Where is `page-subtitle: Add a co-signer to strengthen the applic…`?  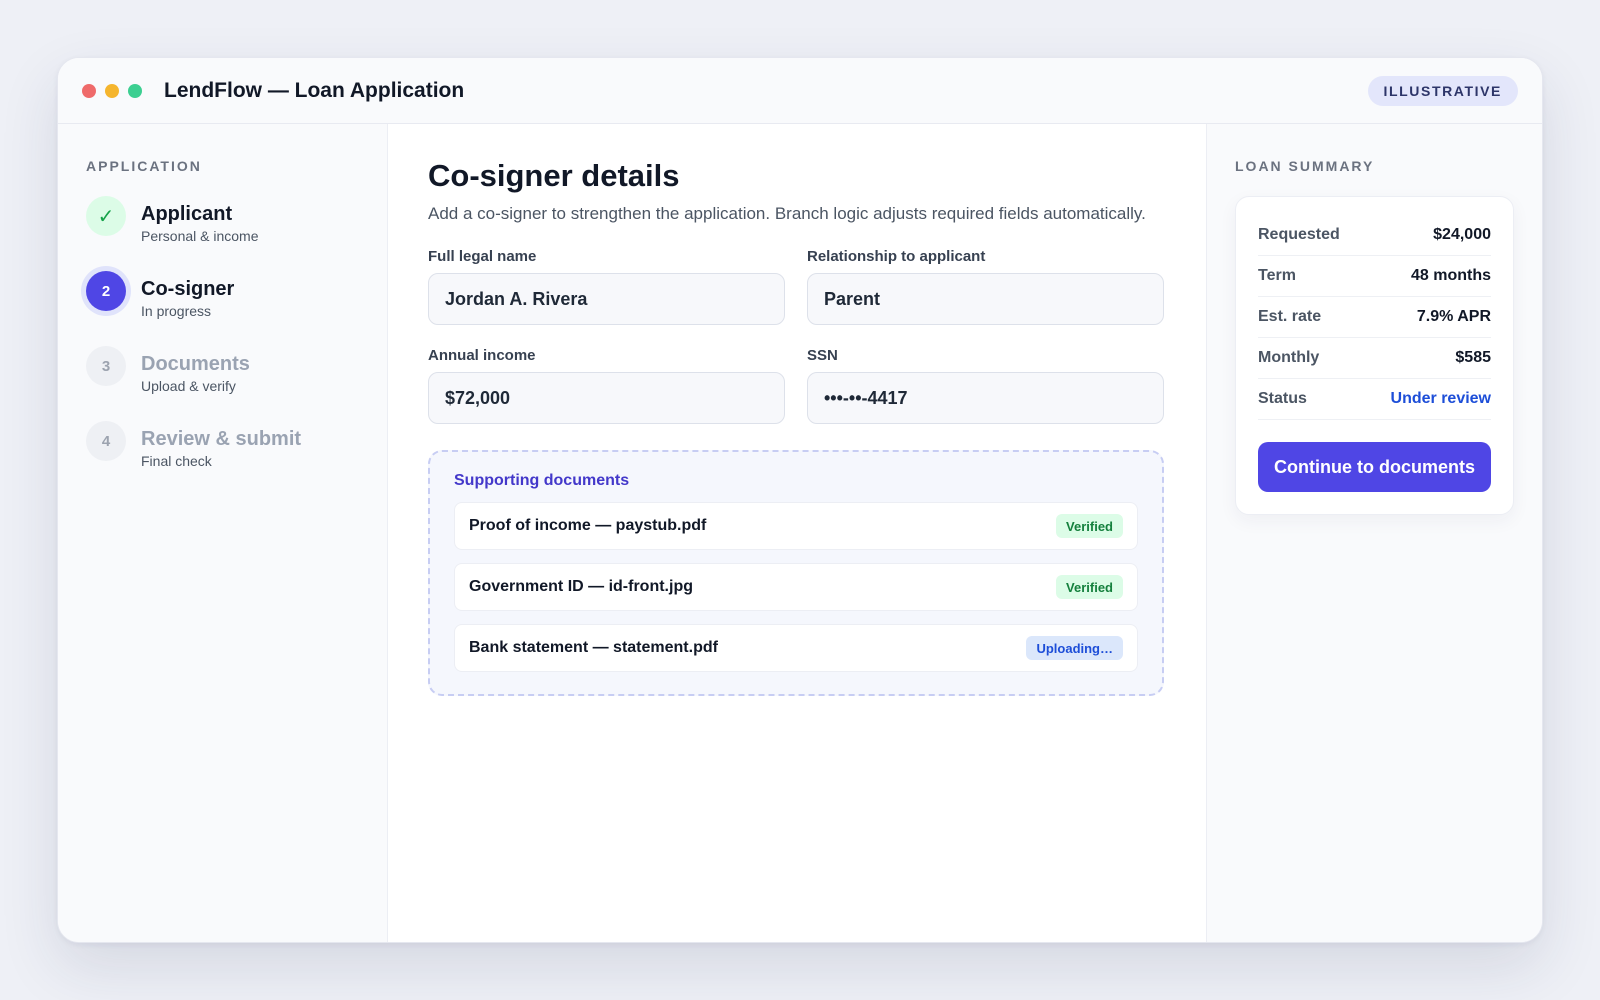
page-subtitle: Add a co-signer to strengthen the applic… is located at coordinates (787, 213).